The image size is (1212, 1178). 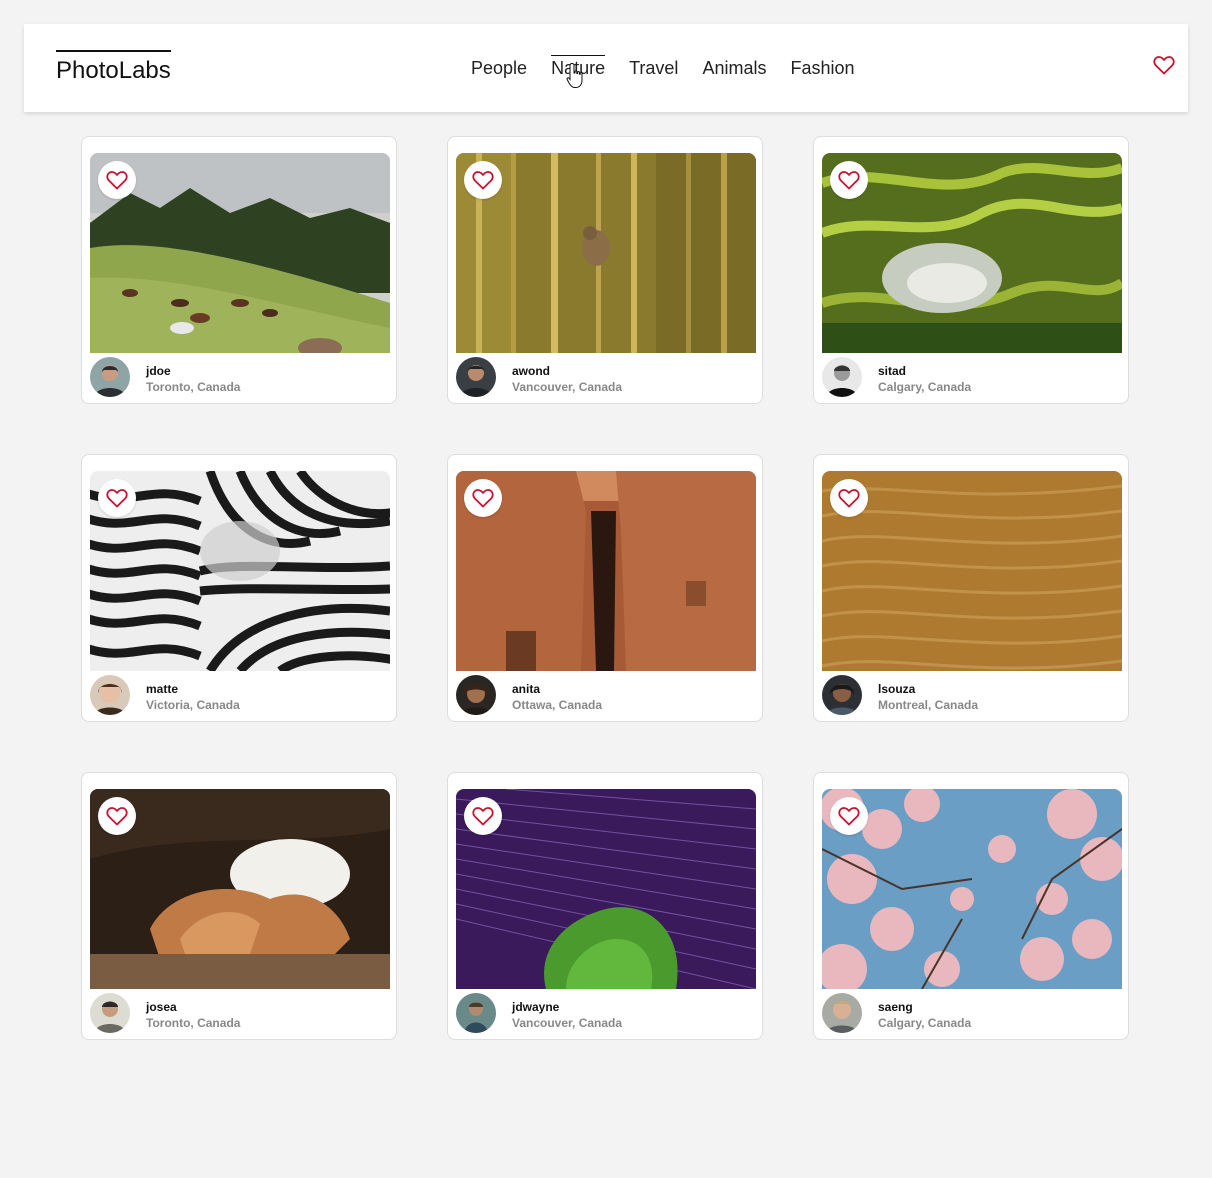 What do you see at coordinates (971, 588) in the screenshot?
I see `photo-card: lsouza Montreal, Canada` at bounding box center [971, 588].